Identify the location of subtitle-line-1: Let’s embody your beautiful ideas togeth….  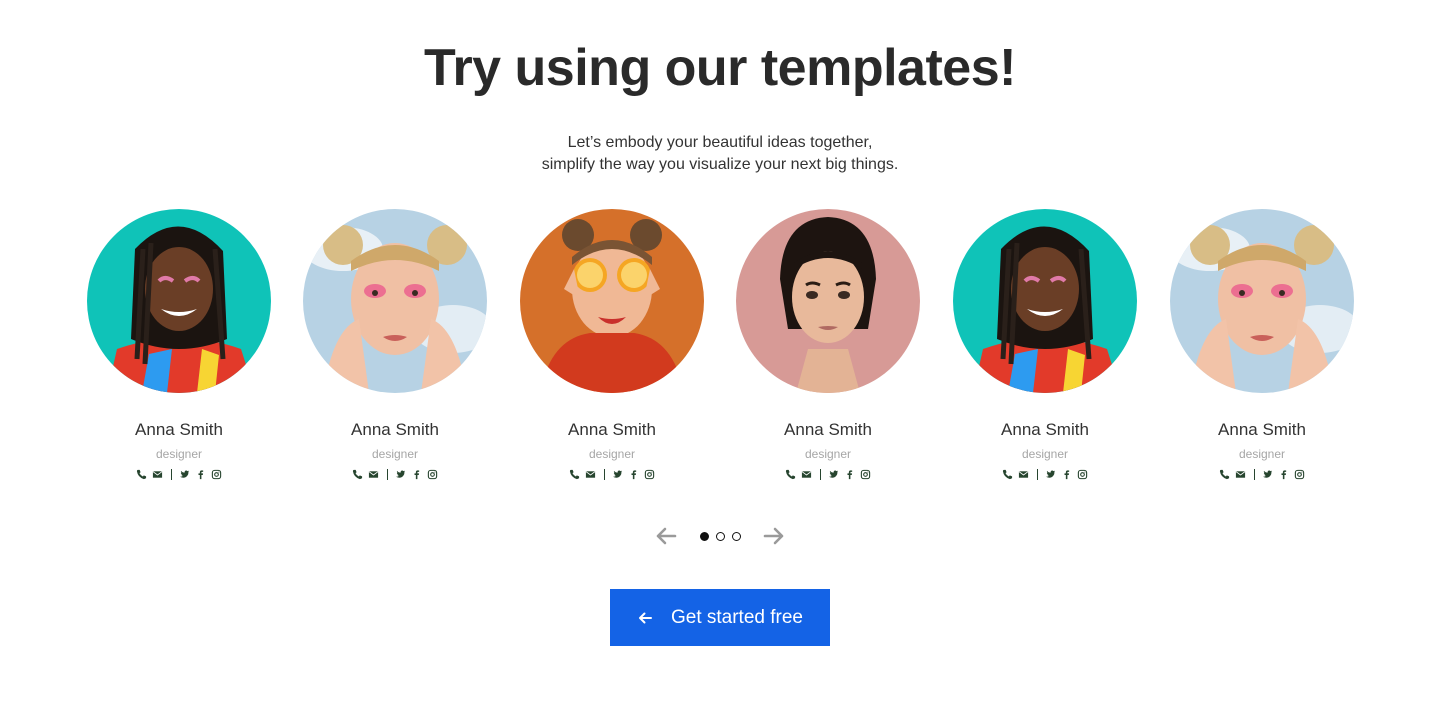
(720, 142).